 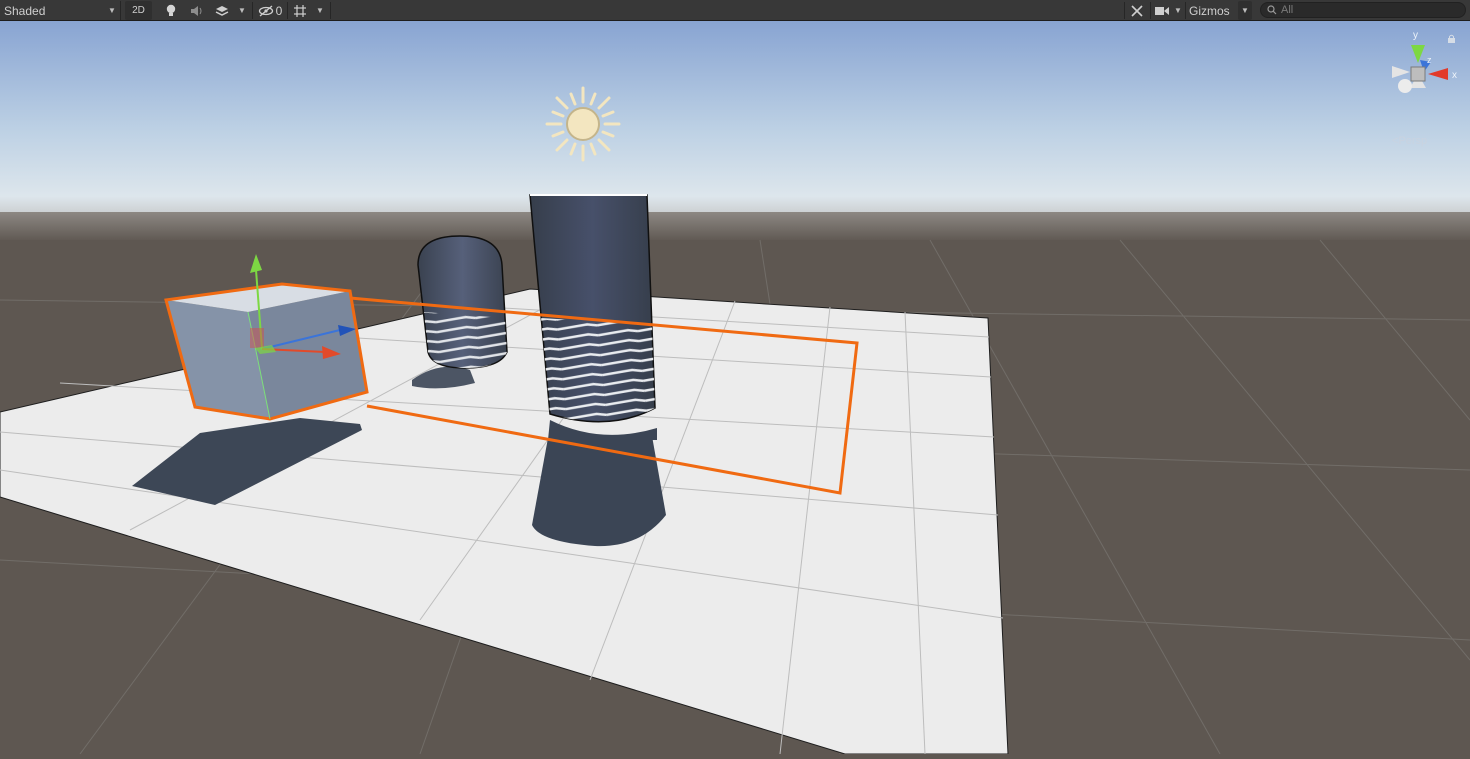 What do you see at coordinates (1418, 74) in the screenshot?
I see `orient-center-cube` at bounding box center [1418, 74].